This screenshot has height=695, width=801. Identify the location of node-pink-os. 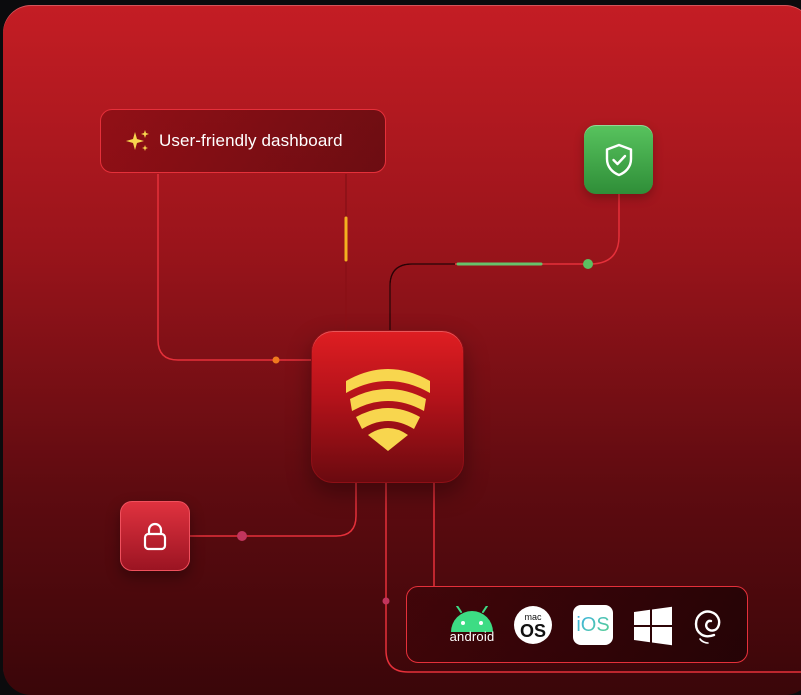
(386, 601).